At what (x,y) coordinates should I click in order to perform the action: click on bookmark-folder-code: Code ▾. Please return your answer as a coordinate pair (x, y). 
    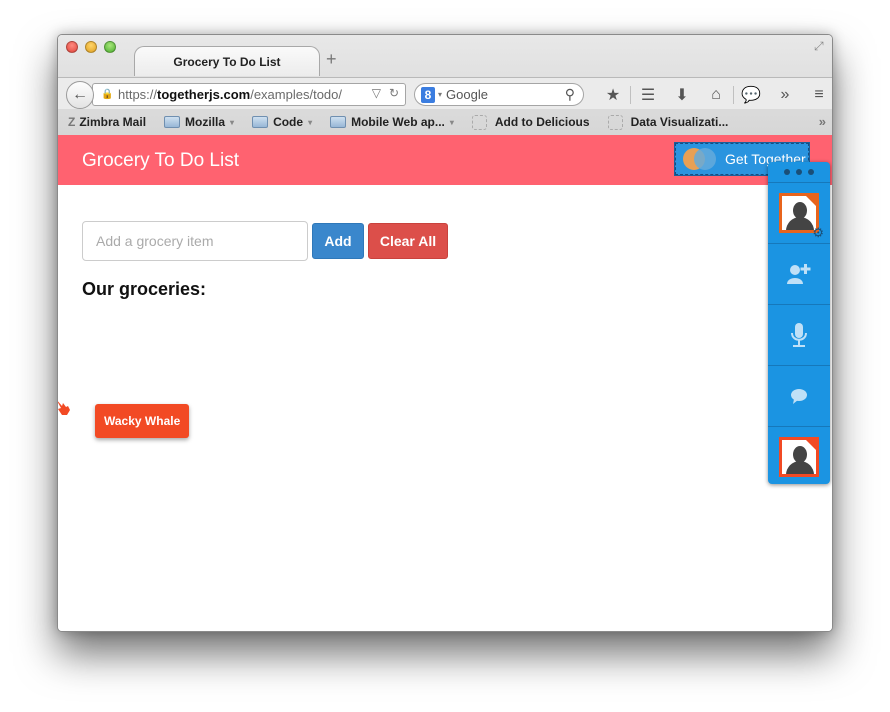
    Looking at the image, I should click on (282, 122).